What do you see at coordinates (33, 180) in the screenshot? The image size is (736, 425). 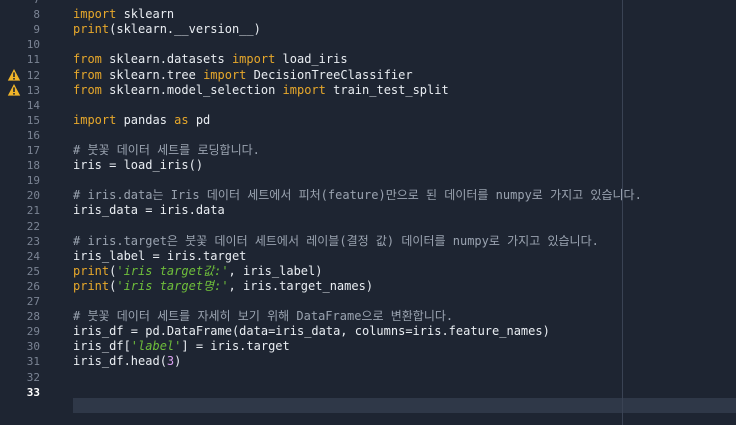 I see `line-number: 19` at bounding box center [33, 180].